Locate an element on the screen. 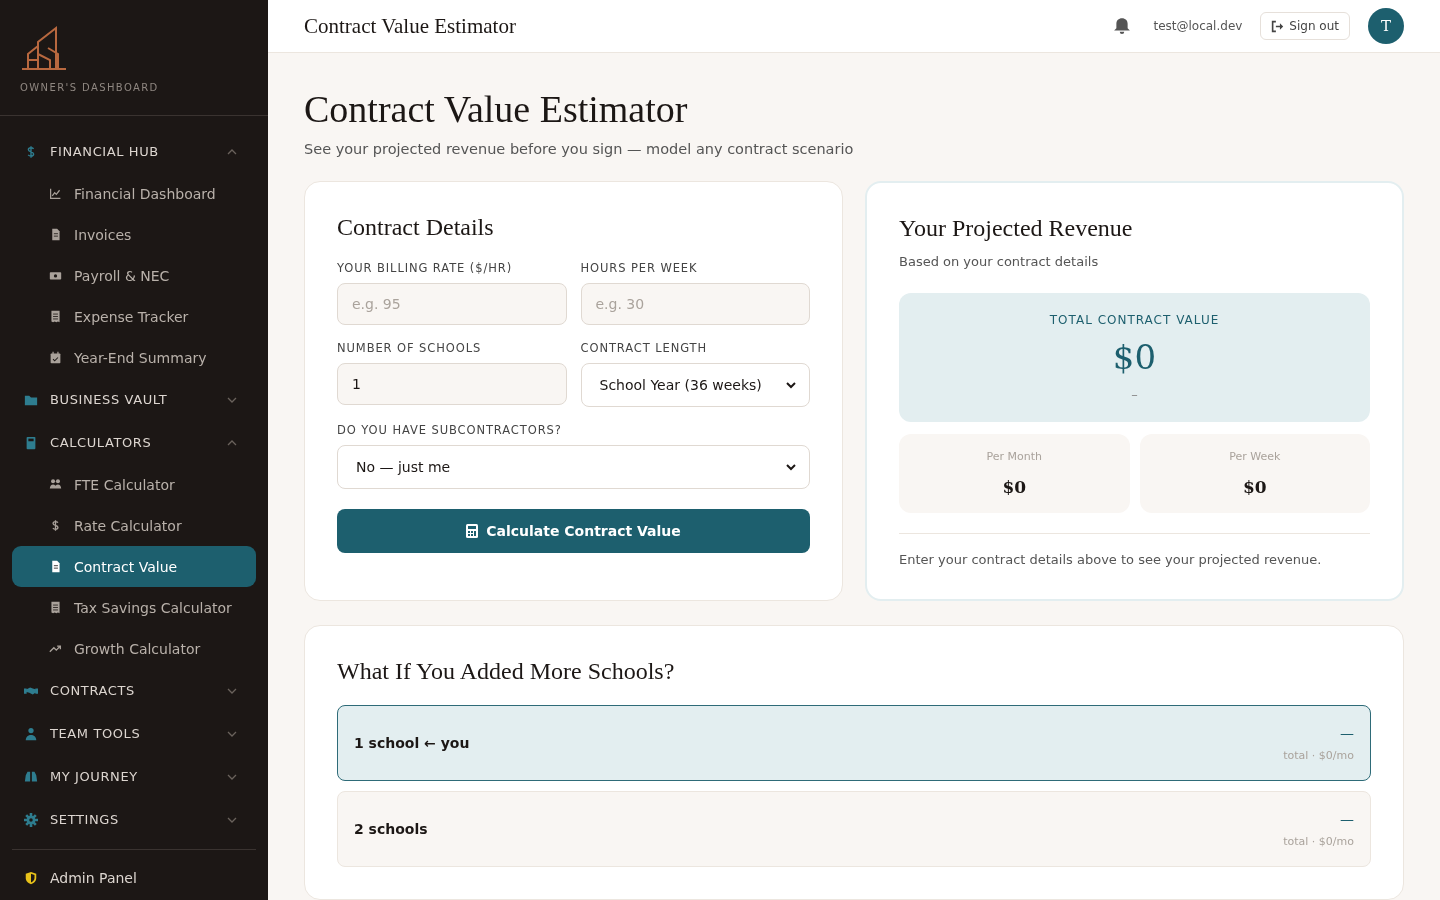 The width and height of the screenshot is (1440, 900). page-subtitle: See your projected revenue before you sign — model any contract scenario is located at coordinates (579, 149).